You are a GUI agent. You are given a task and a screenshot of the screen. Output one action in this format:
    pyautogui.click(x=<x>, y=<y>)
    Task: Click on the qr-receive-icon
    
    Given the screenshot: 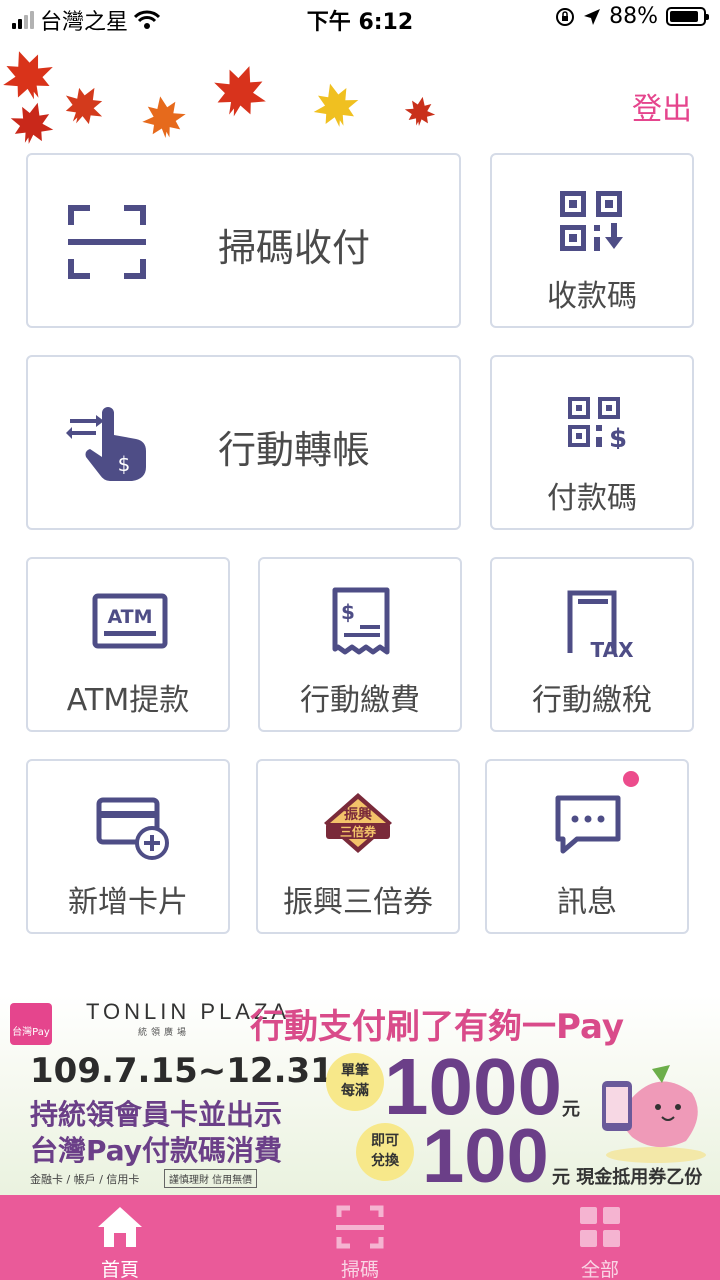 What is the action you would take?
    pyautogui.click(x=591, y=221)
    